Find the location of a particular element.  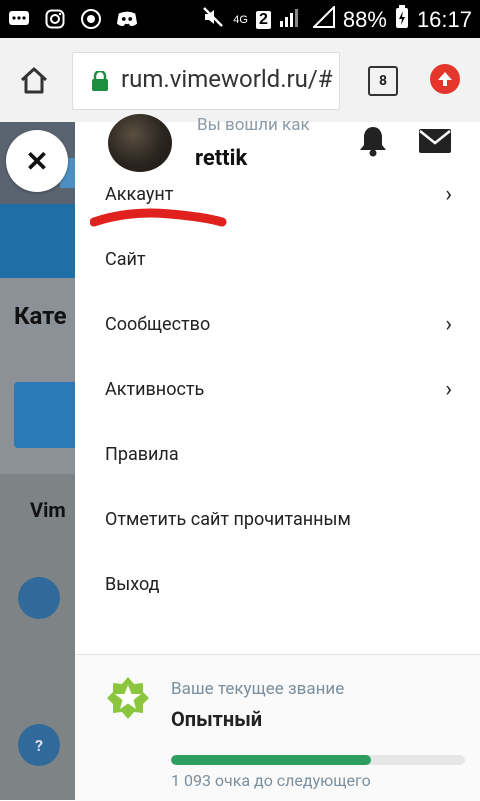

upload-button is located at coordinates (445, 79).